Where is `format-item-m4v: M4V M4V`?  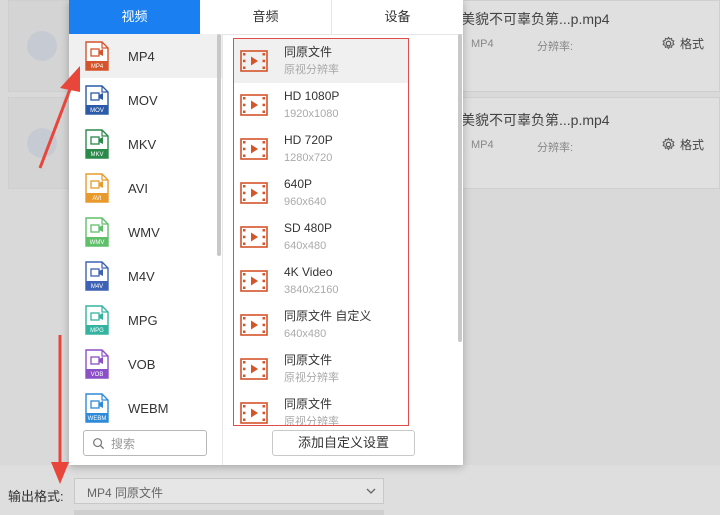 format-item-m4v: M4V M4V is located at coordinates (145, 276).